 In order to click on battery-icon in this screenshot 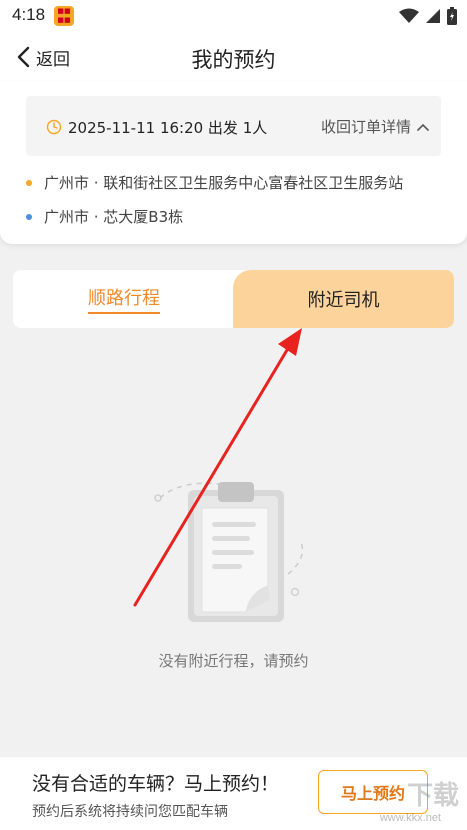, I will do `click(452, 16)`.